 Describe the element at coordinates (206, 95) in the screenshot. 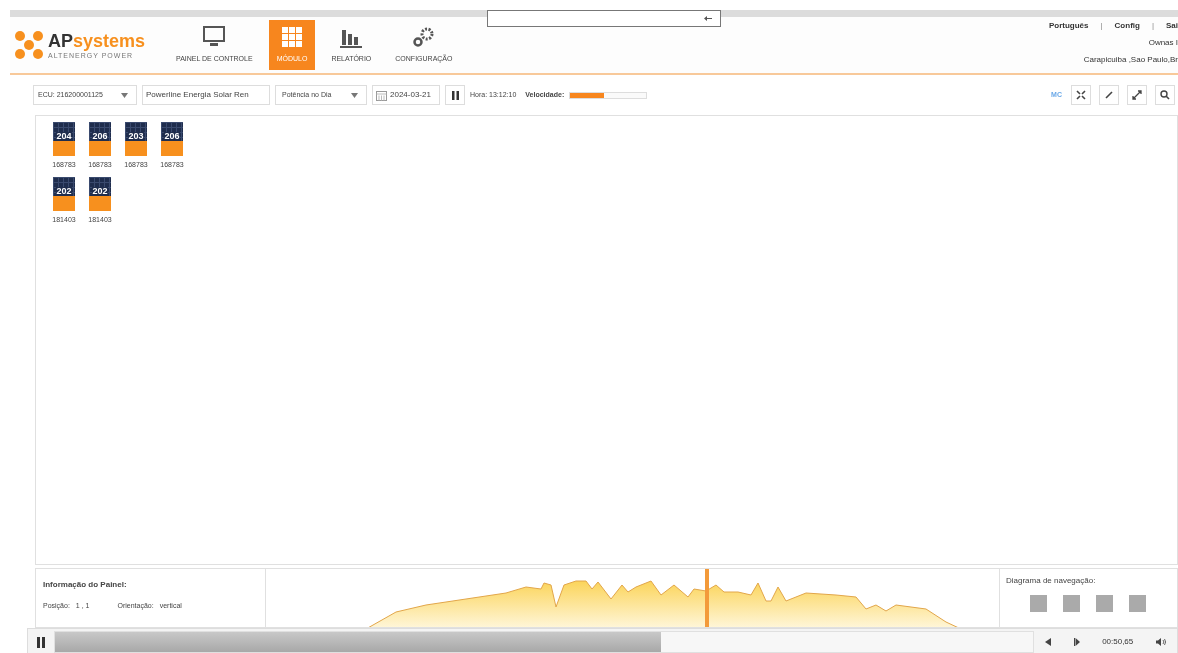

I see `system-select: Powerline Energia Solar Ren` at that location.